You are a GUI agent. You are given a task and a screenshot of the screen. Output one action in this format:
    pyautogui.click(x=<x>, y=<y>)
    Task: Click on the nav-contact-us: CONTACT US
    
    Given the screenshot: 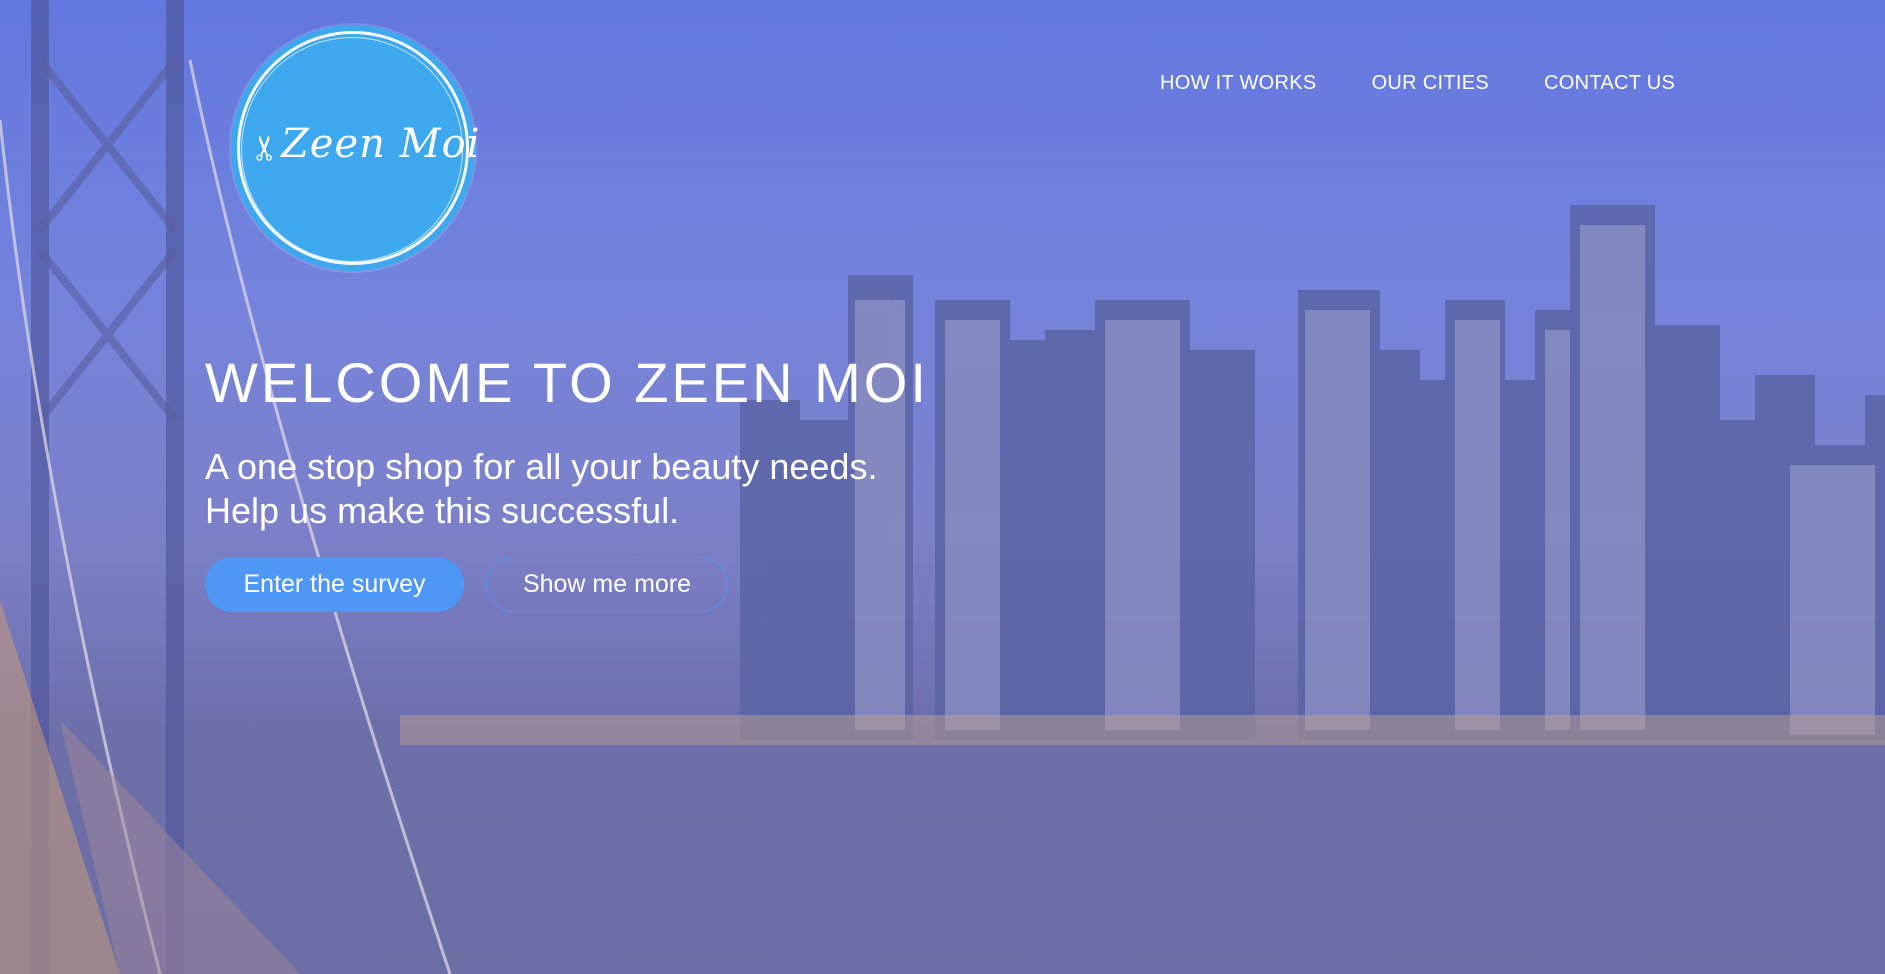 What is the action you would take?
    pyautogui.click(x=1609, y=83)
    